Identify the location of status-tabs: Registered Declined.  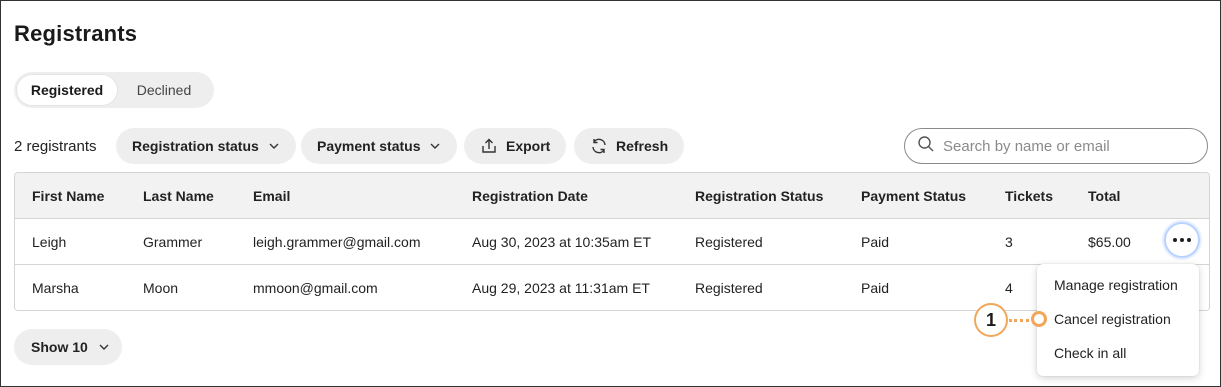
(114, 90).